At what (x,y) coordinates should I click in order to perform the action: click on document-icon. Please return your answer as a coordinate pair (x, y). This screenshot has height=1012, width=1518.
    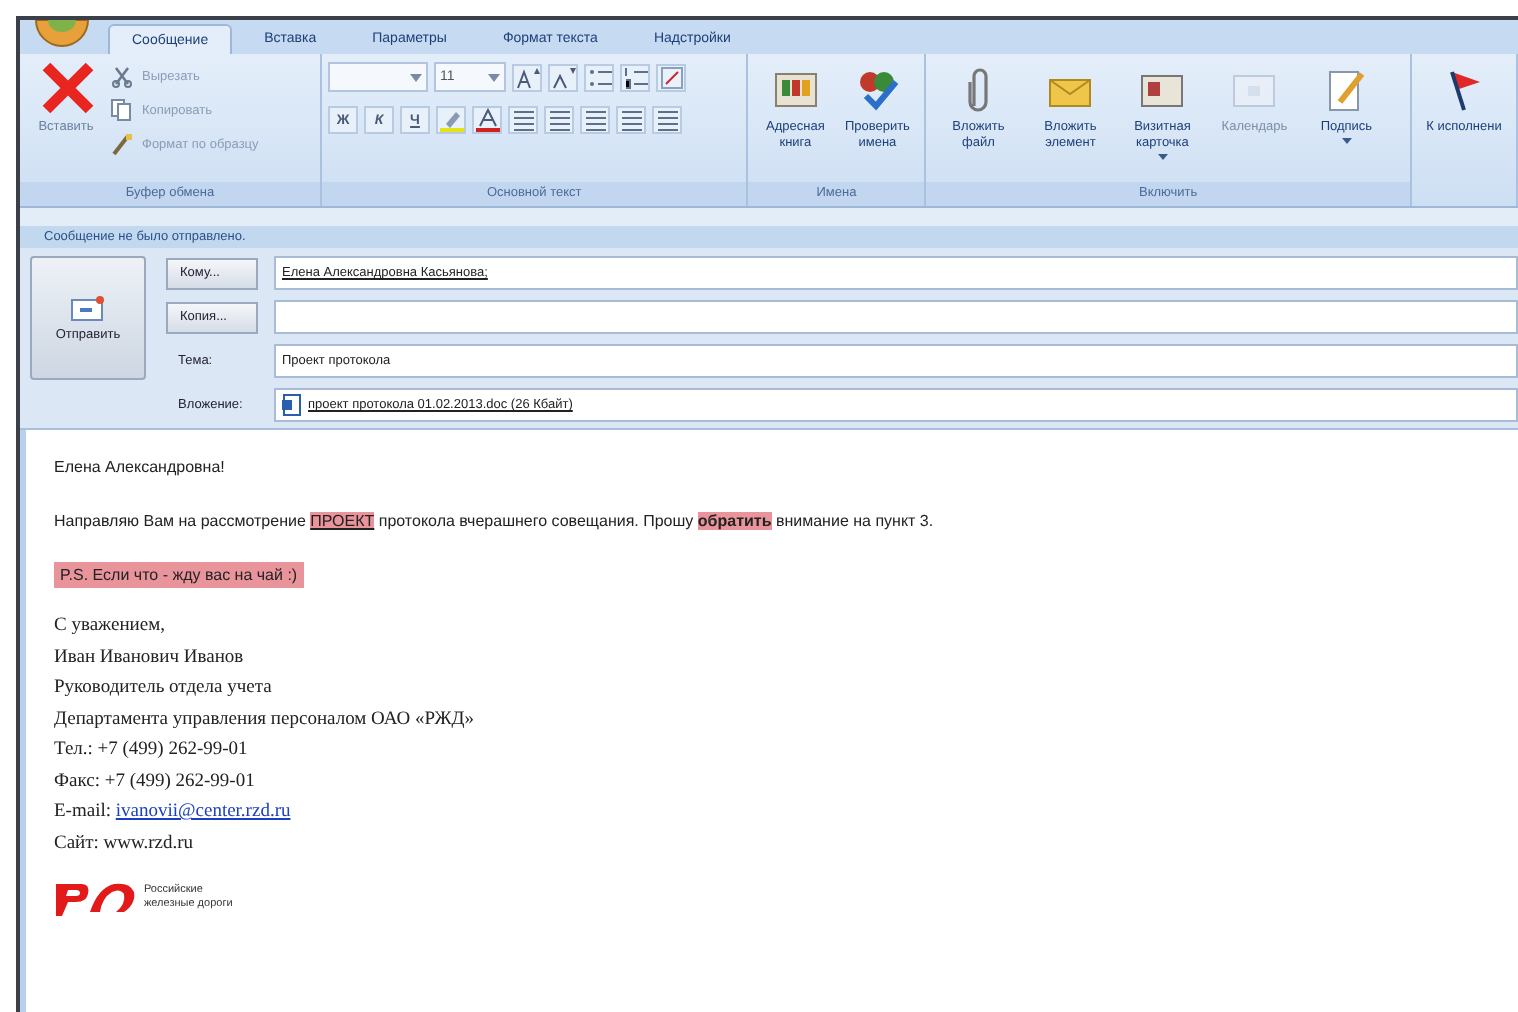
    Looking at the image, I should click on (292, 405).